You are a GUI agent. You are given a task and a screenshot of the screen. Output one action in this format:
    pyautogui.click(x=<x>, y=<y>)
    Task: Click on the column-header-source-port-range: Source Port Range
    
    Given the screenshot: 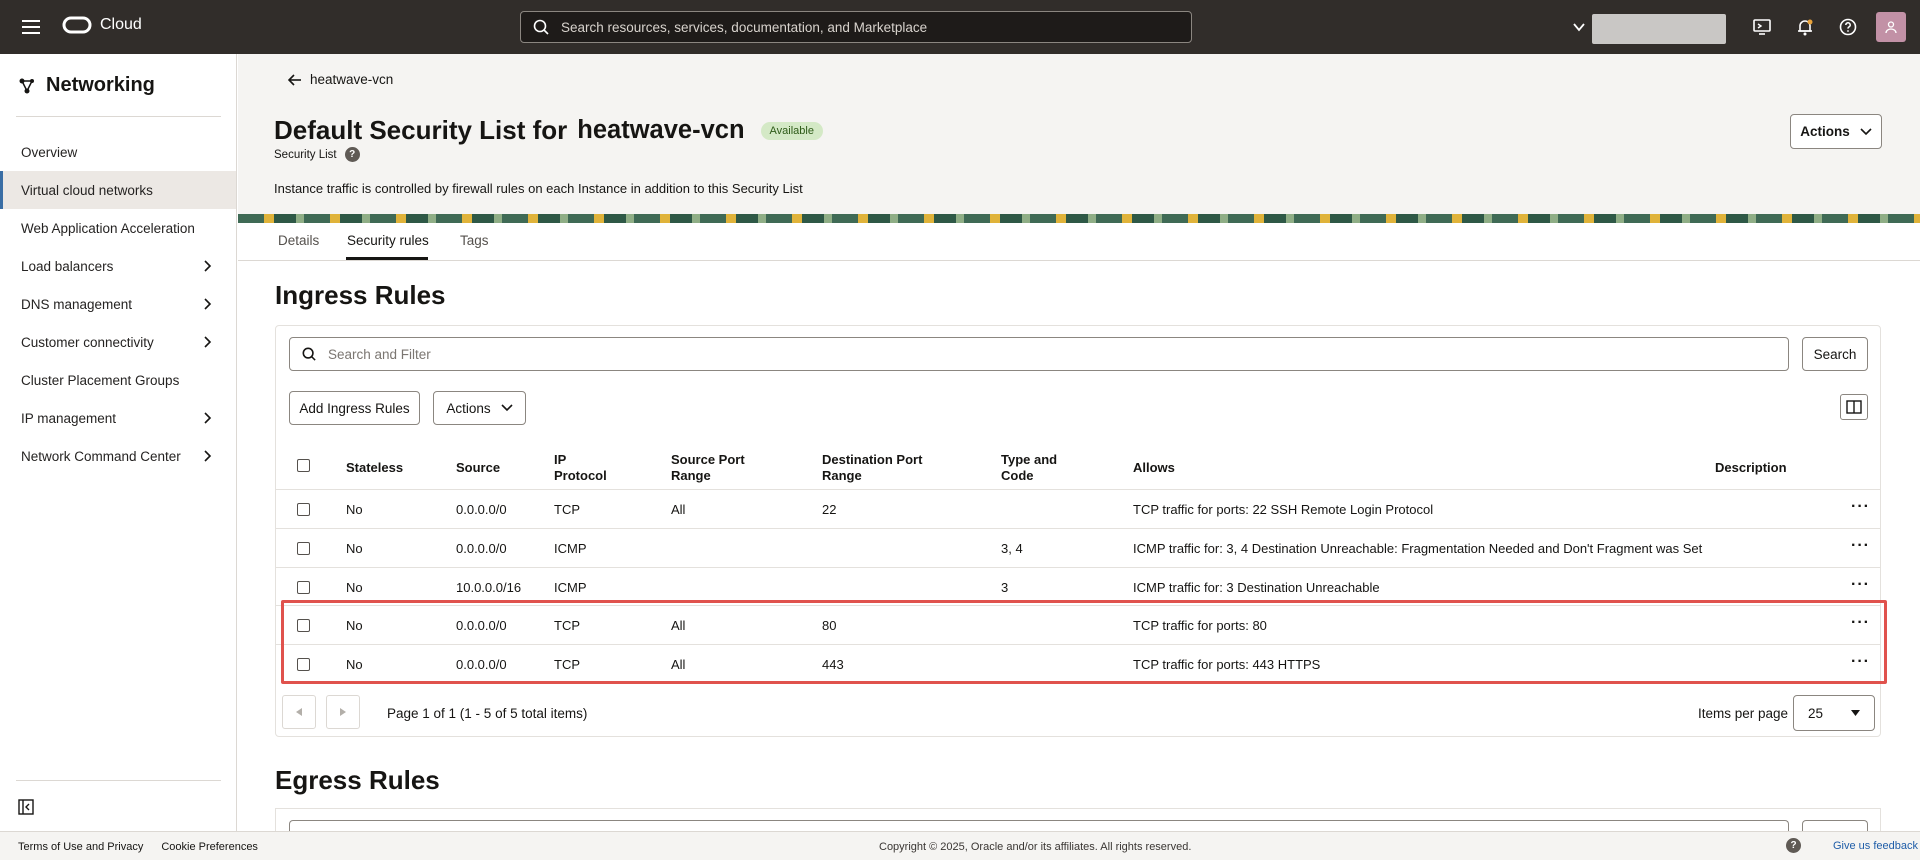 What is the action you would take?
    pyautogui.click(x=708, y=468)
    